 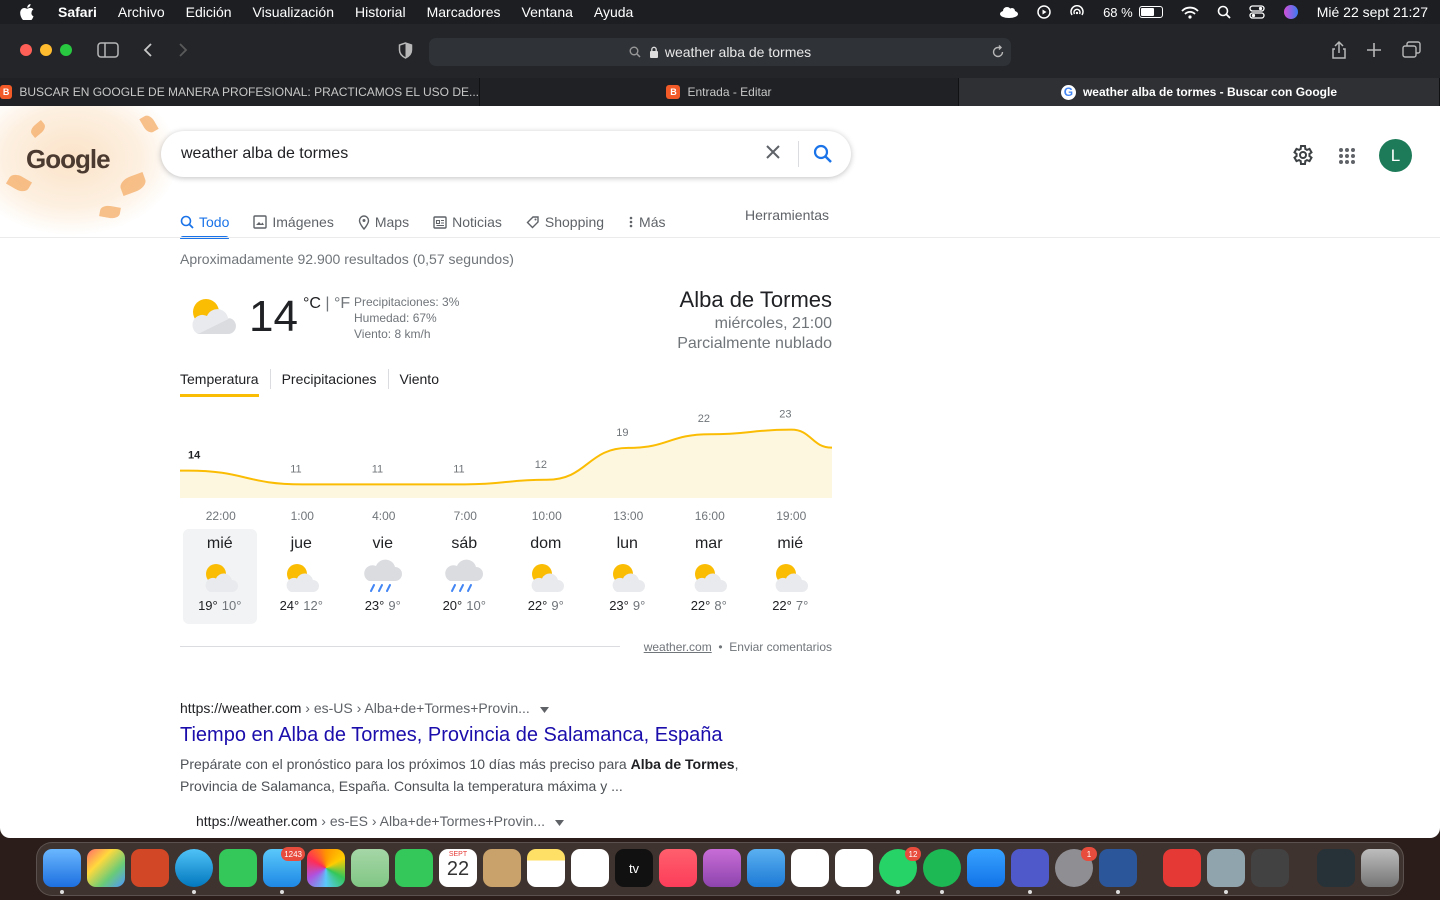 What do you see at coordinates (502, 868) in the screenshot?
I see `contacts-icon` at bounding box center [502, 868].